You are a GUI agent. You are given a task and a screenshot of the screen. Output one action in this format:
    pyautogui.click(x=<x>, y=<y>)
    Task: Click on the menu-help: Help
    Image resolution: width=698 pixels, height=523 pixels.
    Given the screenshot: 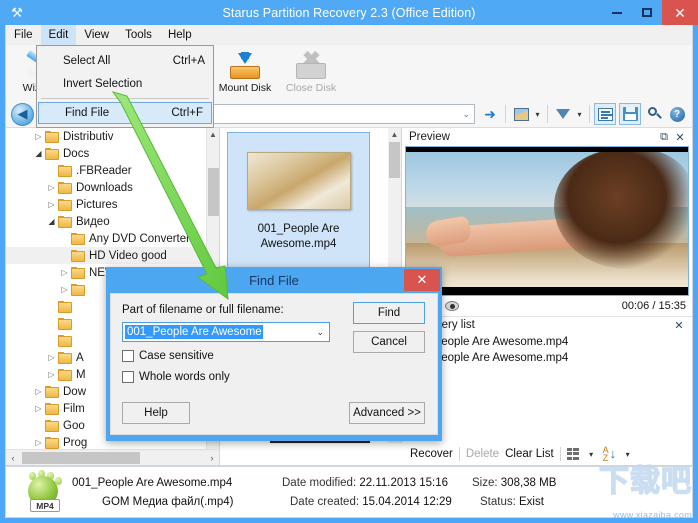 What is the action you would take?
    pyautogui.click(x=180, y=35)
    